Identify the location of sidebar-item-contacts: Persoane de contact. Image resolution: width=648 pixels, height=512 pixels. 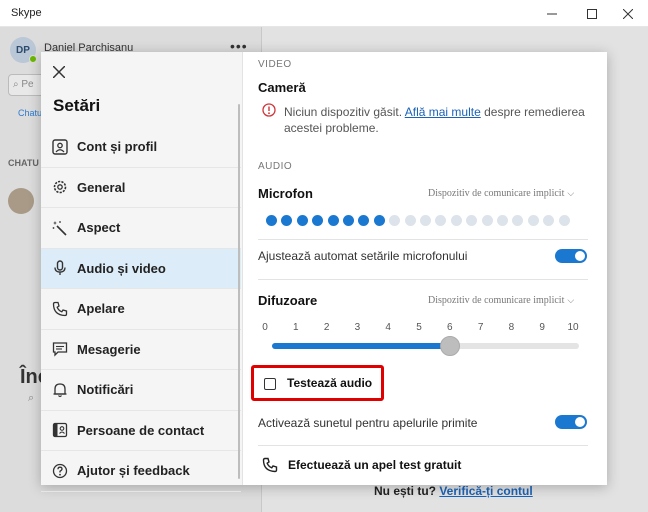
(141, 431).